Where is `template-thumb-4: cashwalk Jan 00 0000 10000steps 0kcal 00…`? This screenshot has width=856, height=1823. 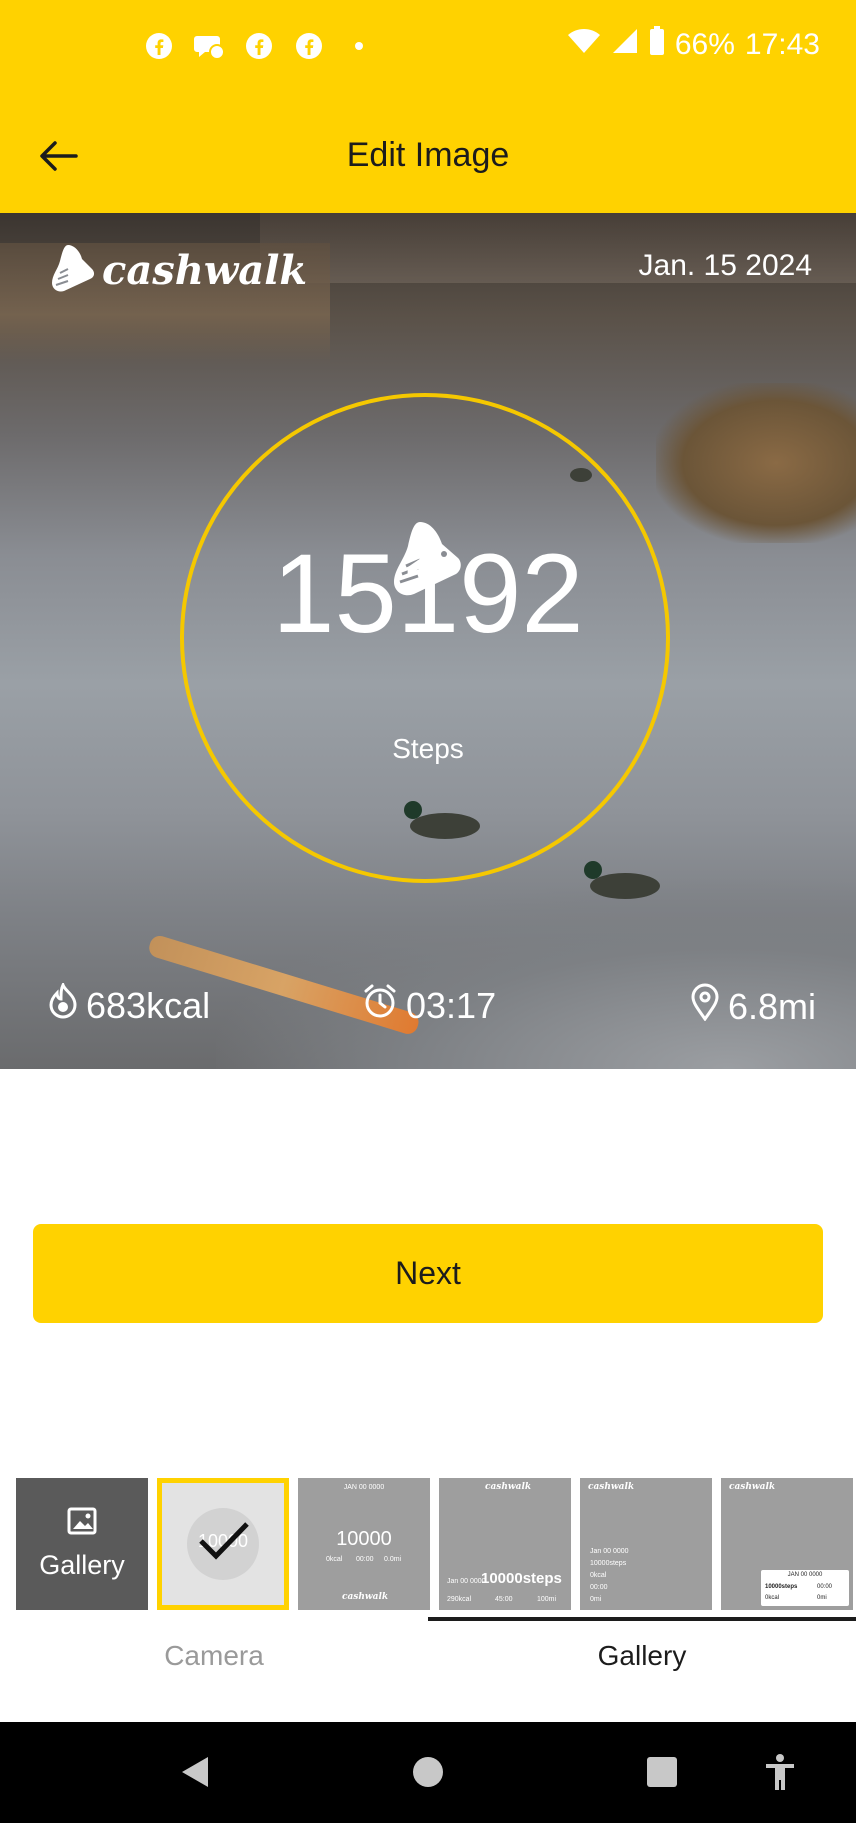 template-thumb-4: cashwalk Jan 00 0000 10000steps 0kcal 00… is located at coordinates (646, 1544).